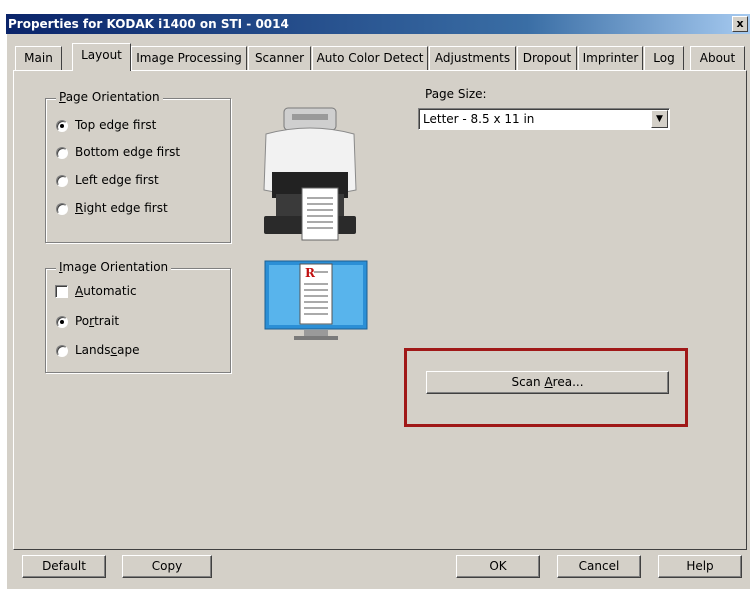 The image size is (750, 589). What do you see at coordinates (599, 566) in the screenshot?
I see `cancel-button: Cancel` at bounding box center [599, 566].